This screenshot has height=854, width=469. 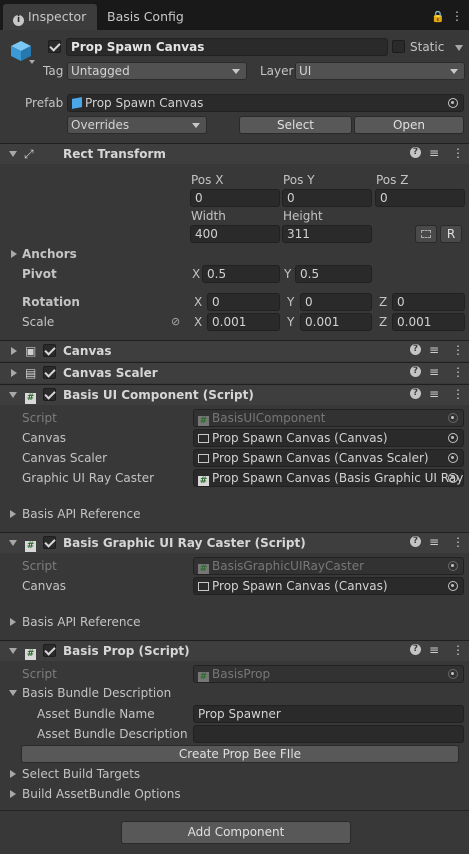 What do you see at coordinates (32, 62) in the screenshot?
I see `icon-dropdown-arrow` at bounding box center [32, 62].